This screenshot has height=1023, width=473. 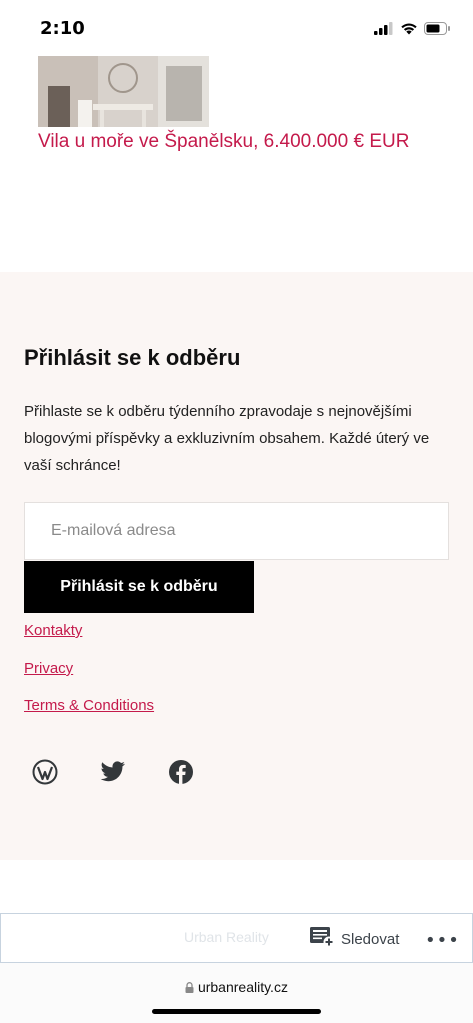 I want to click on reader-follow-icon, so click(x=322, y=939).